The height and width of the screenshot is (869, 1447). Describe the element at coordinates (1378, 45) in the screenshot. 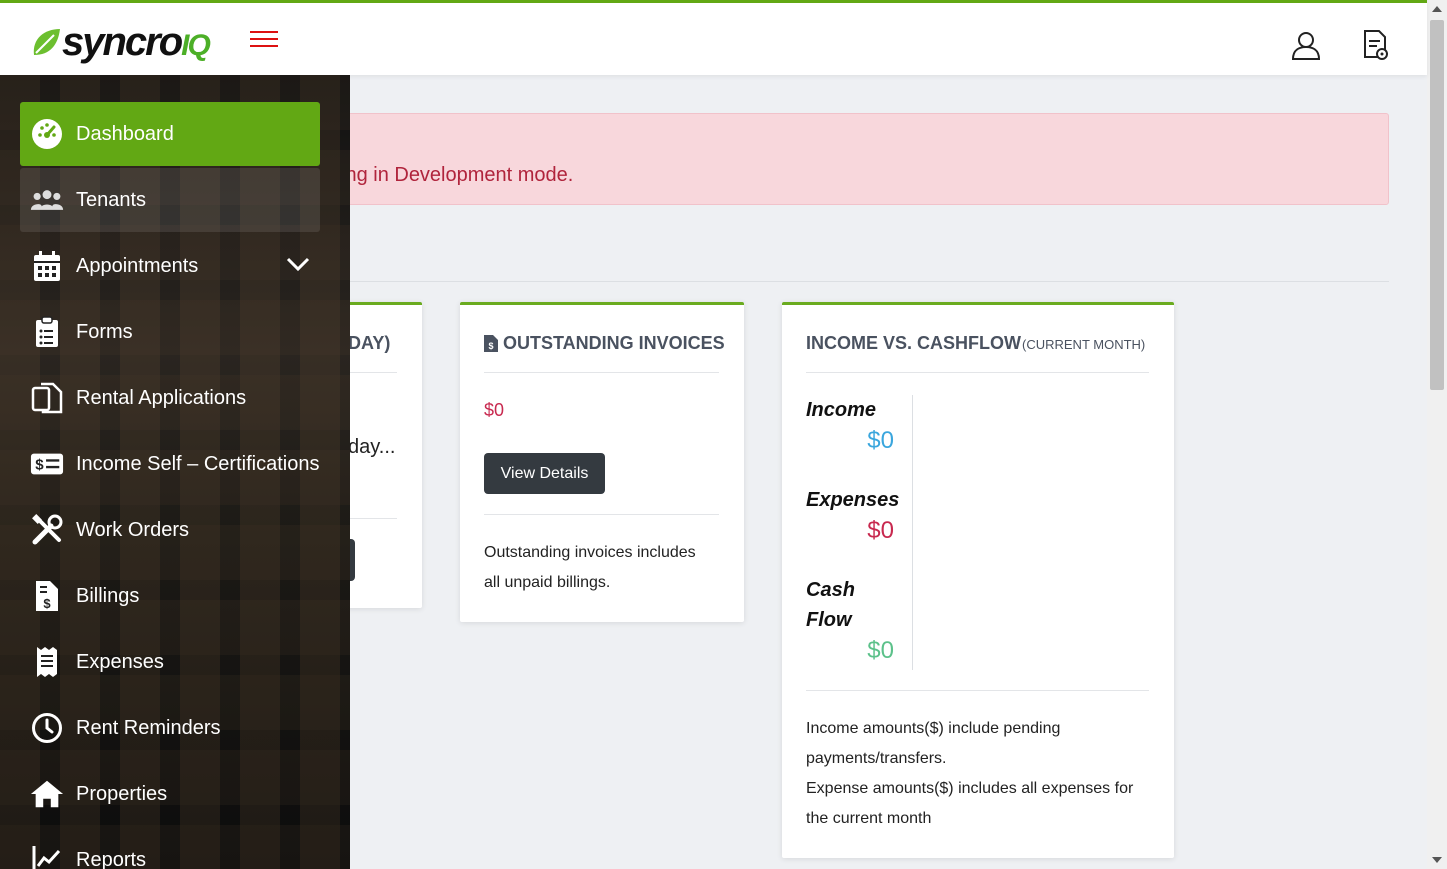

I see `document-settings-icon` at that location.